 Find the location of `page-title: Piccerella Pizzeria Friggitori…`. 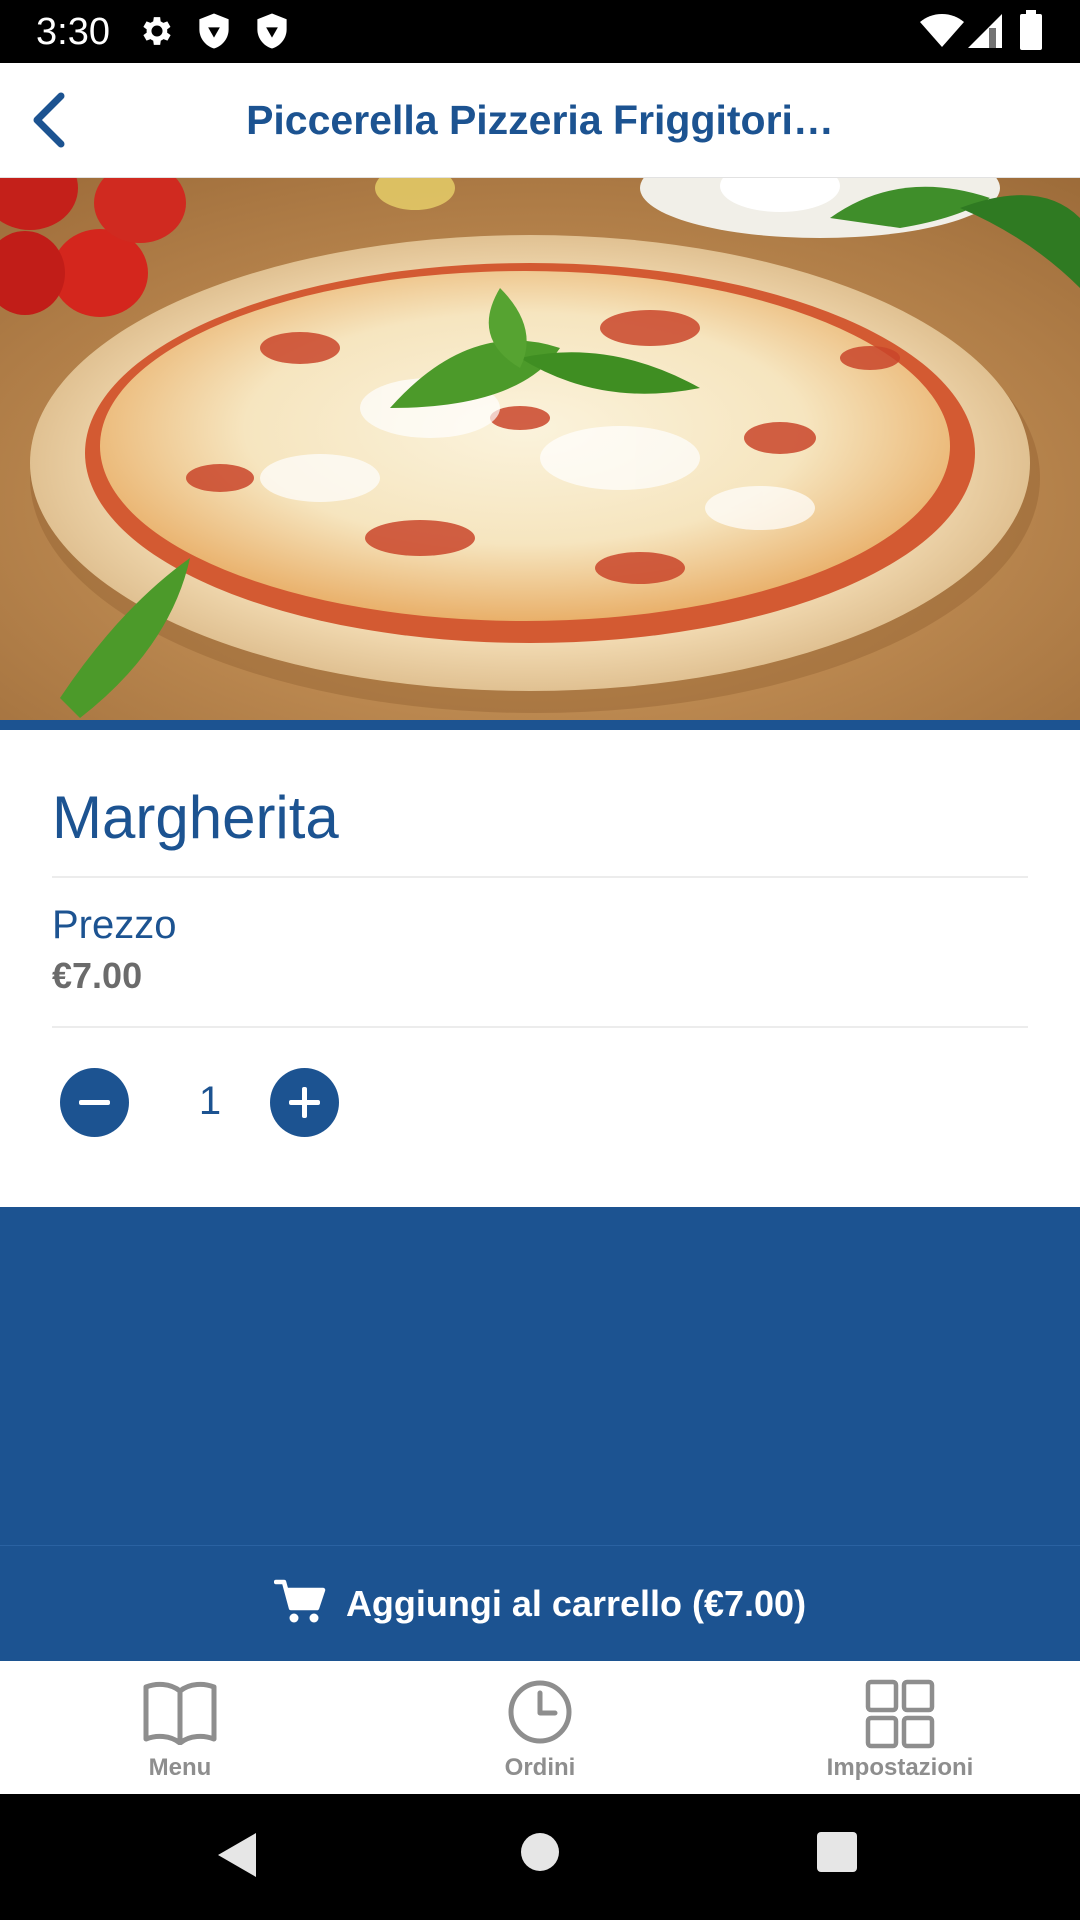

page-title: Piccerella Pizzeria Friggitori… is located at coordinates (540, 120).